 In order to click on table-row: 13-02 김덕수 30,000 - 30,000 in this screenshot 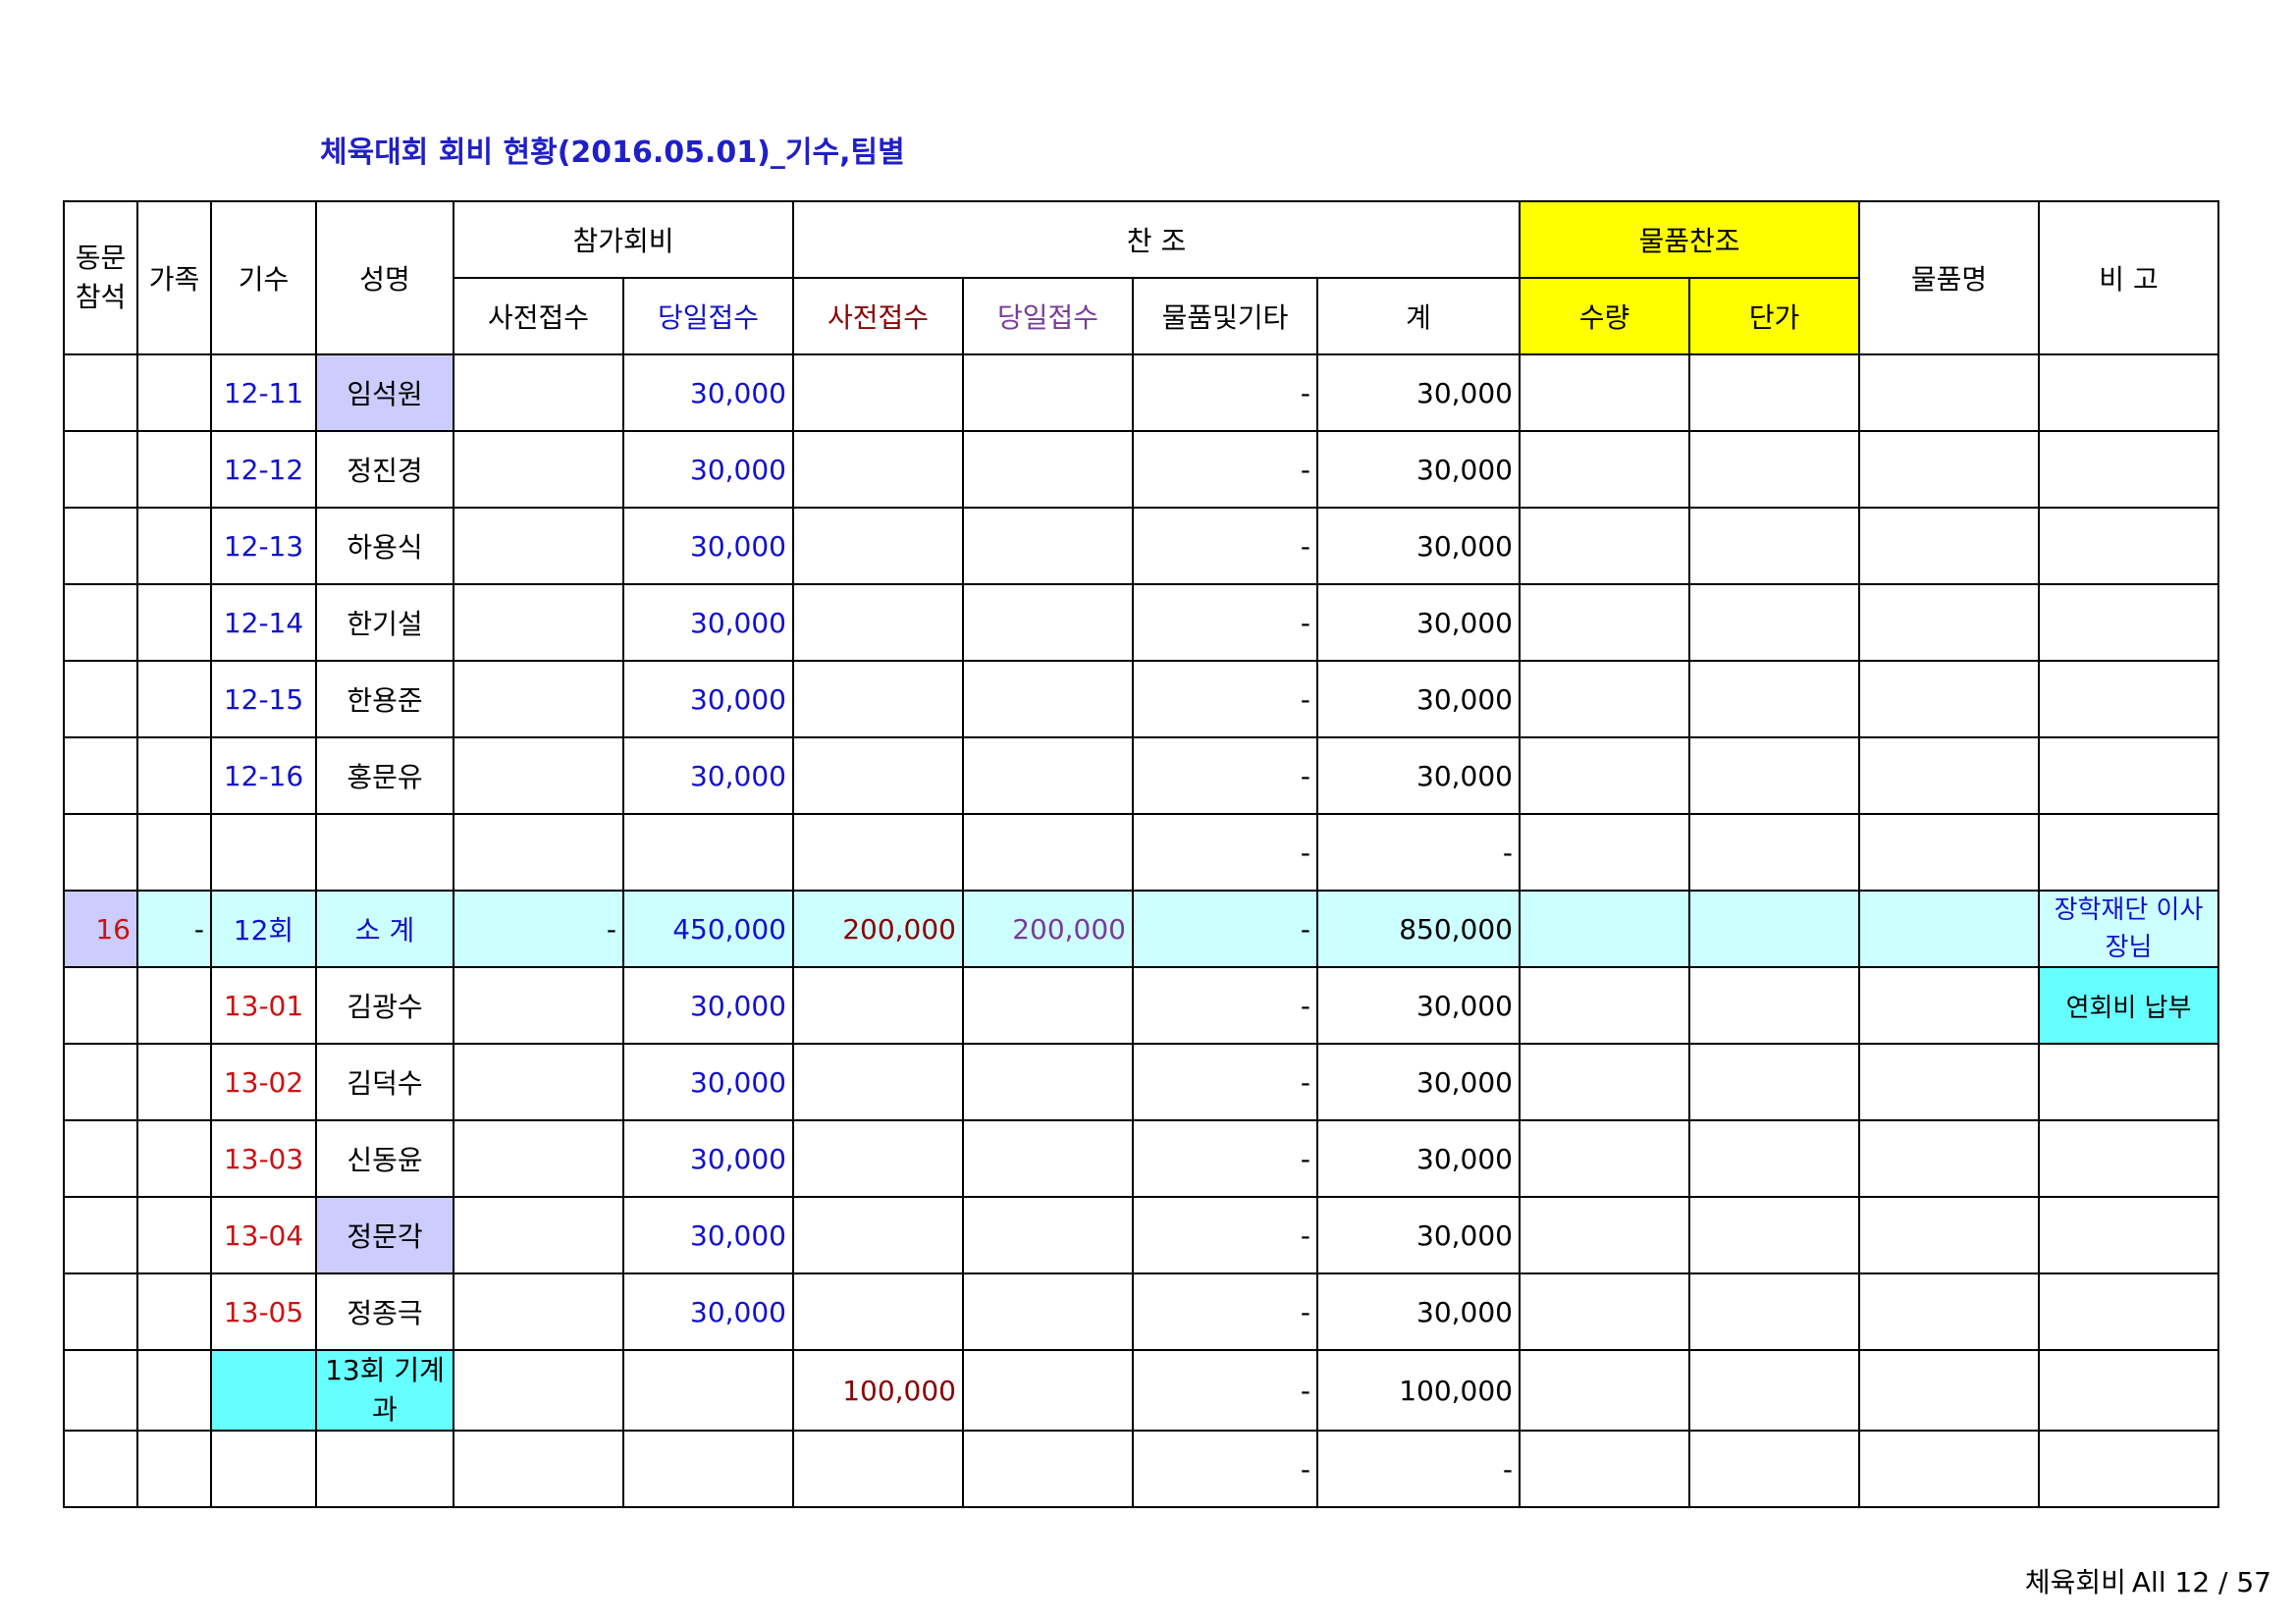, I will do `click(1141, 1082)`.